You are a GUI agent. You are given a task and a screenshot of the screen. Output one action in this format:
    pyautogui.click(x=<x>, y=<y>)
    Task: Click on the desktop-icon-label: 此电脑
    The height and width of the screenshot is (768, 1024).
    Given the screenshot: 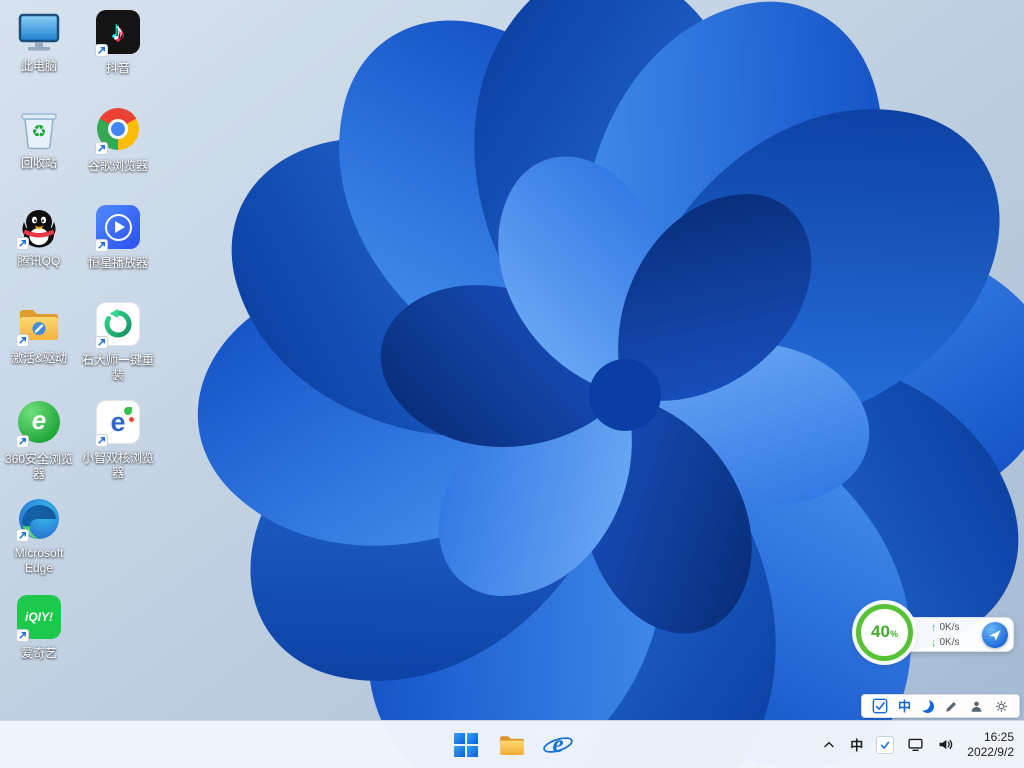 What is the action you would take?
    pyautogui.click(x=38, y=66)
    